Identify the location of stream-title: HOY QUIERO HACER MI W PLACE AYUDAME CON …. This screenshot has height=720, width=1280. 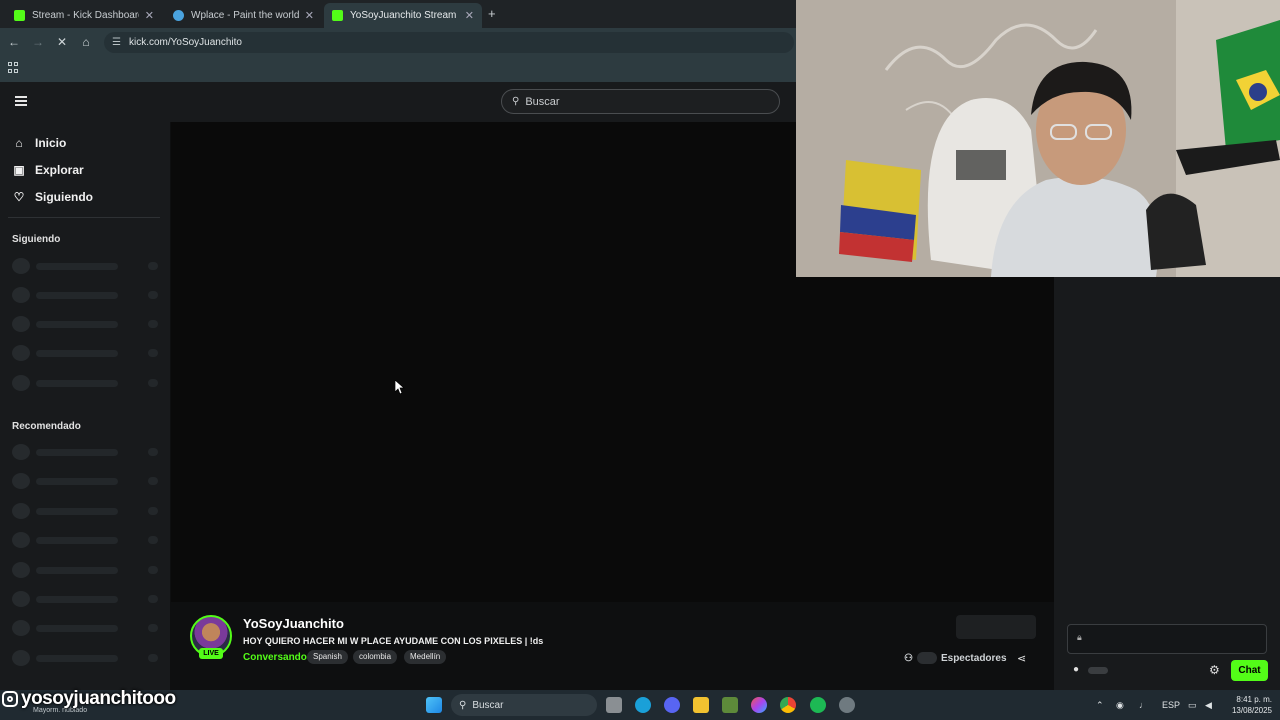
(393, 641).